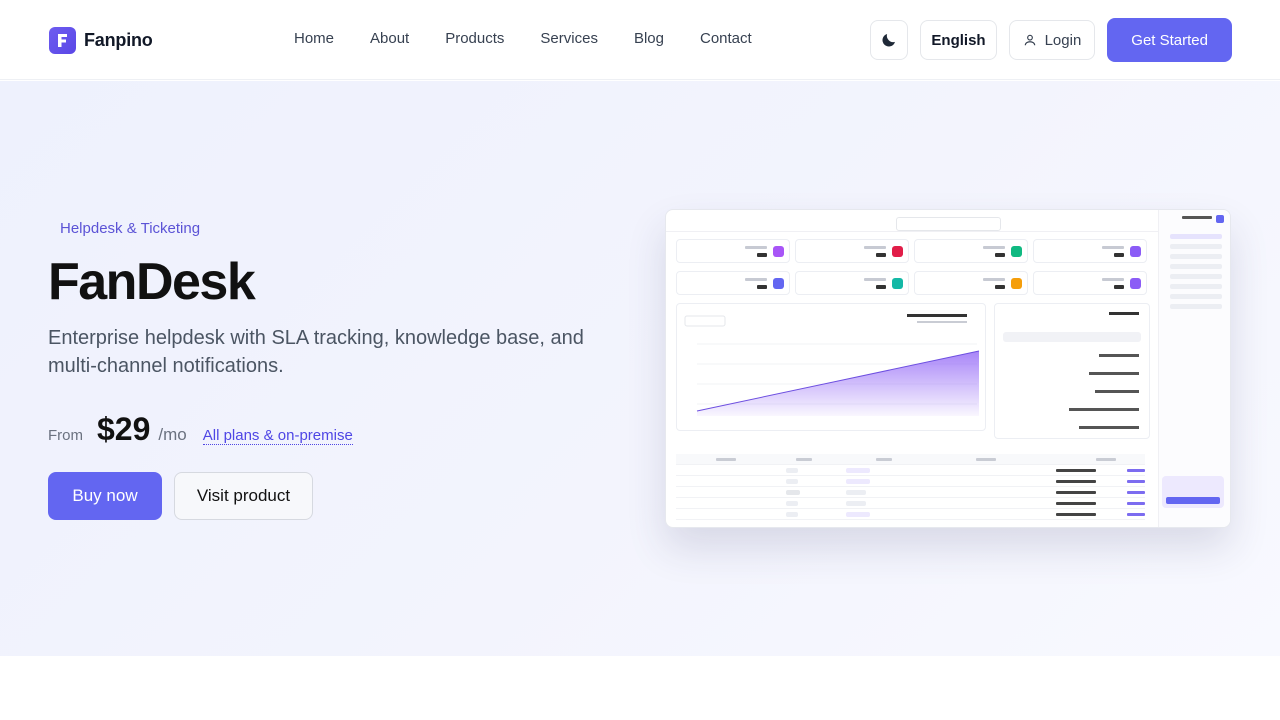 This screenshot has height=720, width=1280. What do you see at coordinates (62, 40) in the screenshot?
I see `brand-logo-icon` at bounding box center [62, 40].